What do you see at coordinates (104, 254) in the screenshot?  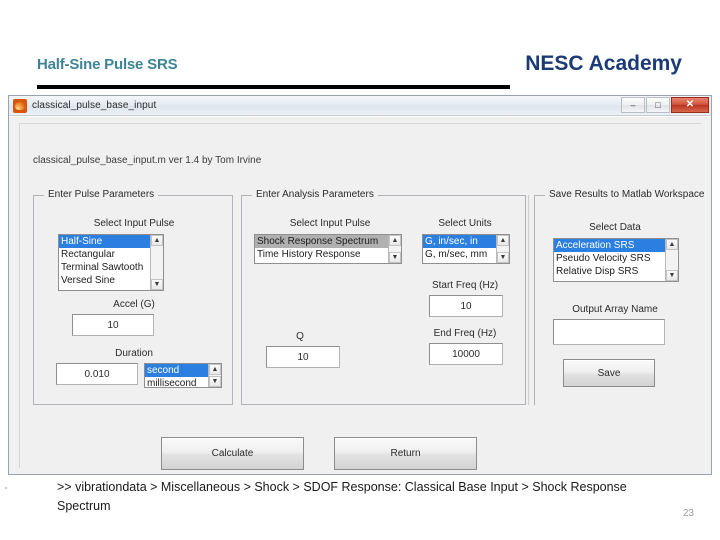 I see `list-item: Rectangular` at bounding box center [104, 254].